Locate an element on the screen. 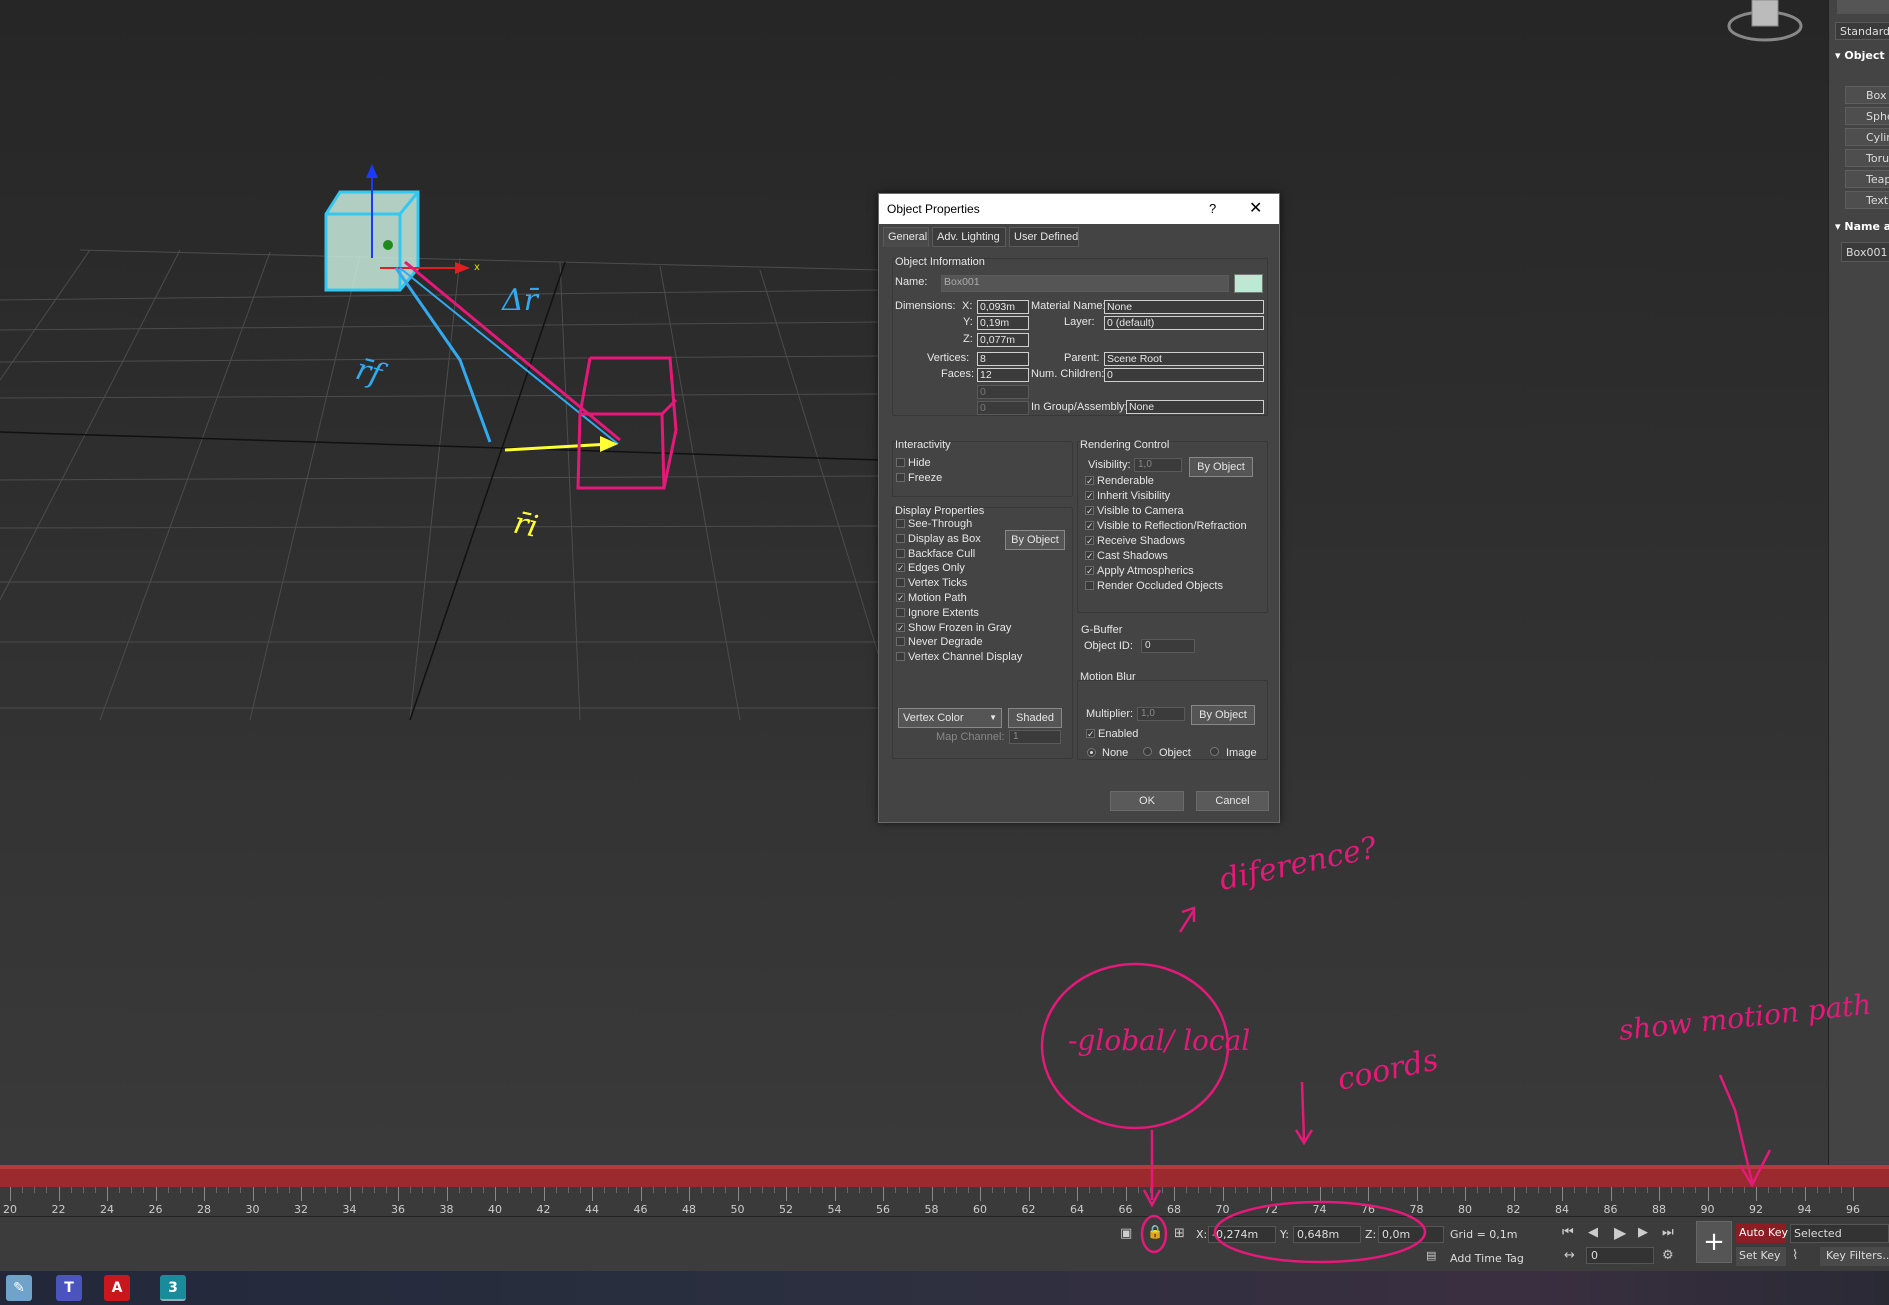 This screenshot has height=1305, width=1889. tab-general: General is located at coordinates (906, 237).